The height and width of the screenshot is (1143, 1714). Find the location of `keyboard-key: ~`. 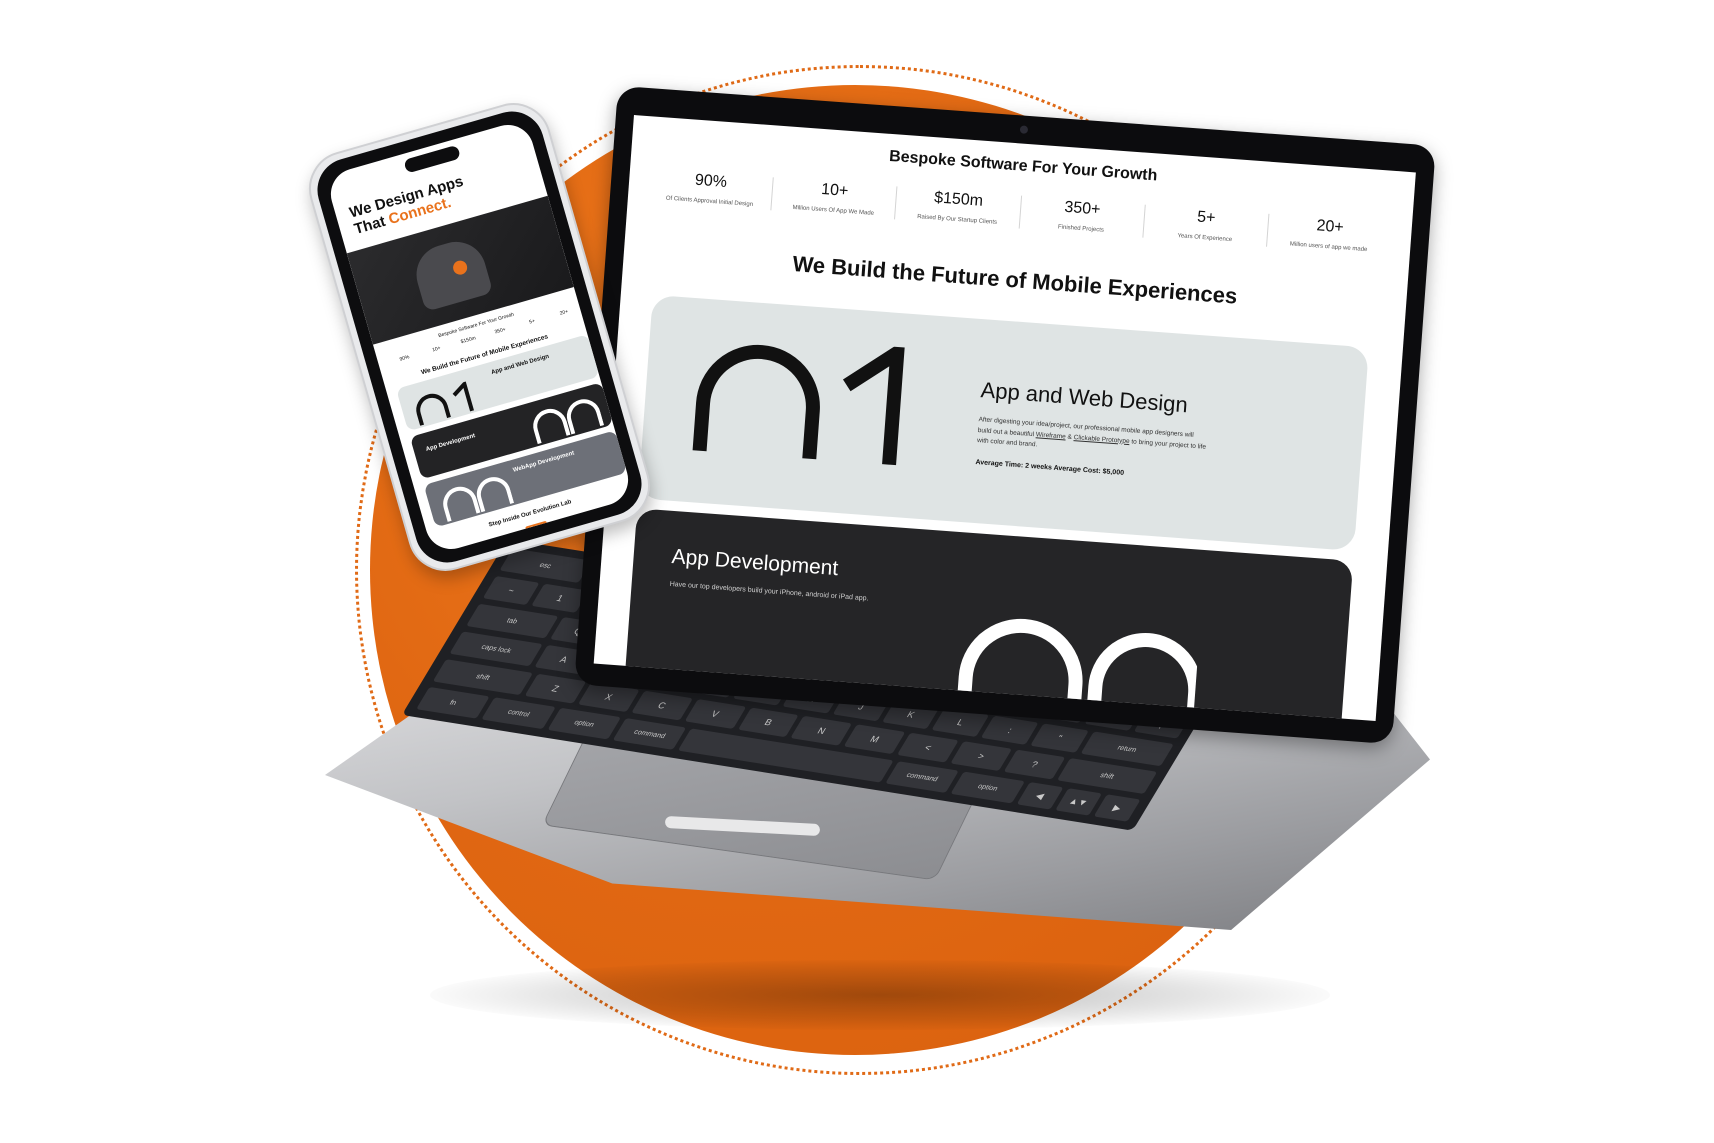

keyboard-key: ~ is located at coordinates (511, 590).